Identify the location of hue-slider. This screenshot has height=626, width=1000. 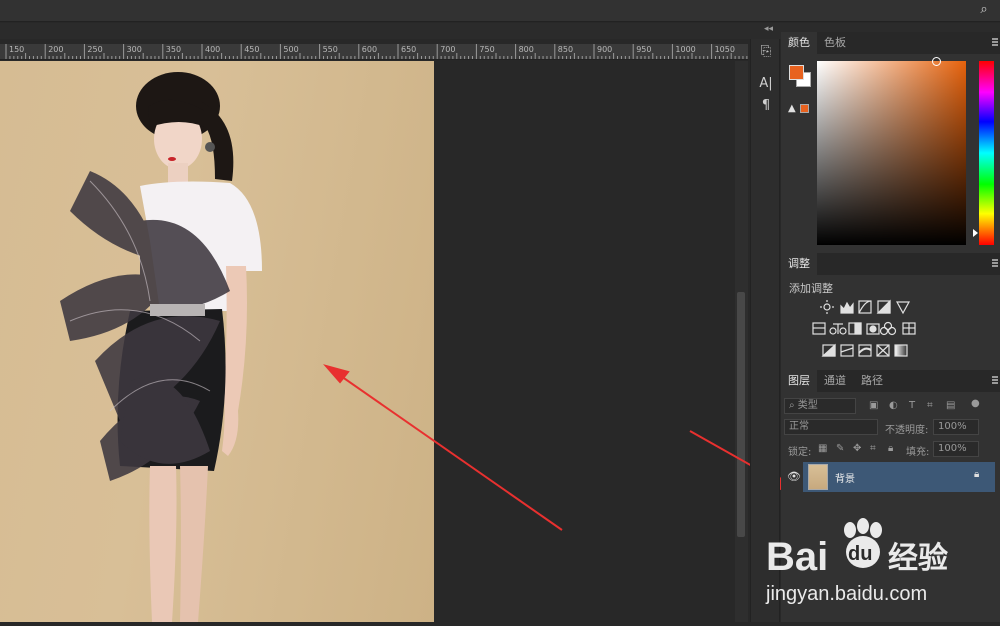
(986, 153).